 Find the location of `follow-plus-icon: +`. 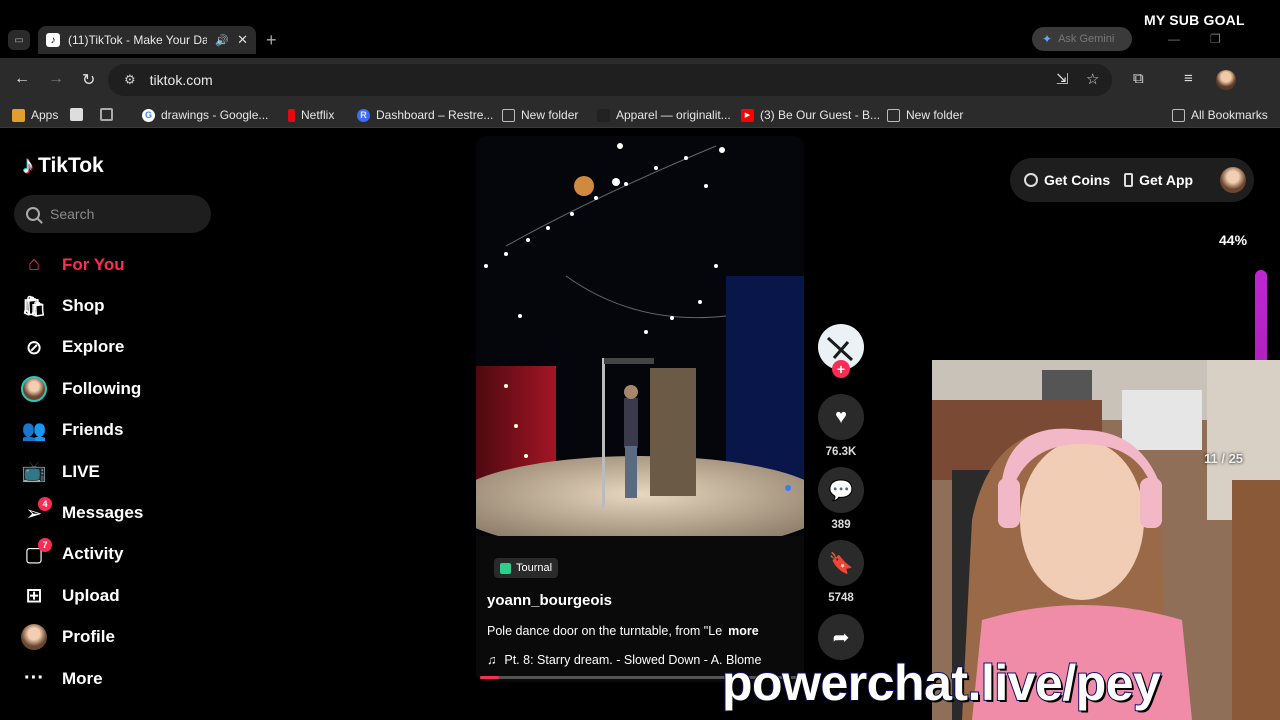

follow-plus-icon: + is located at coordinates (841, 369).